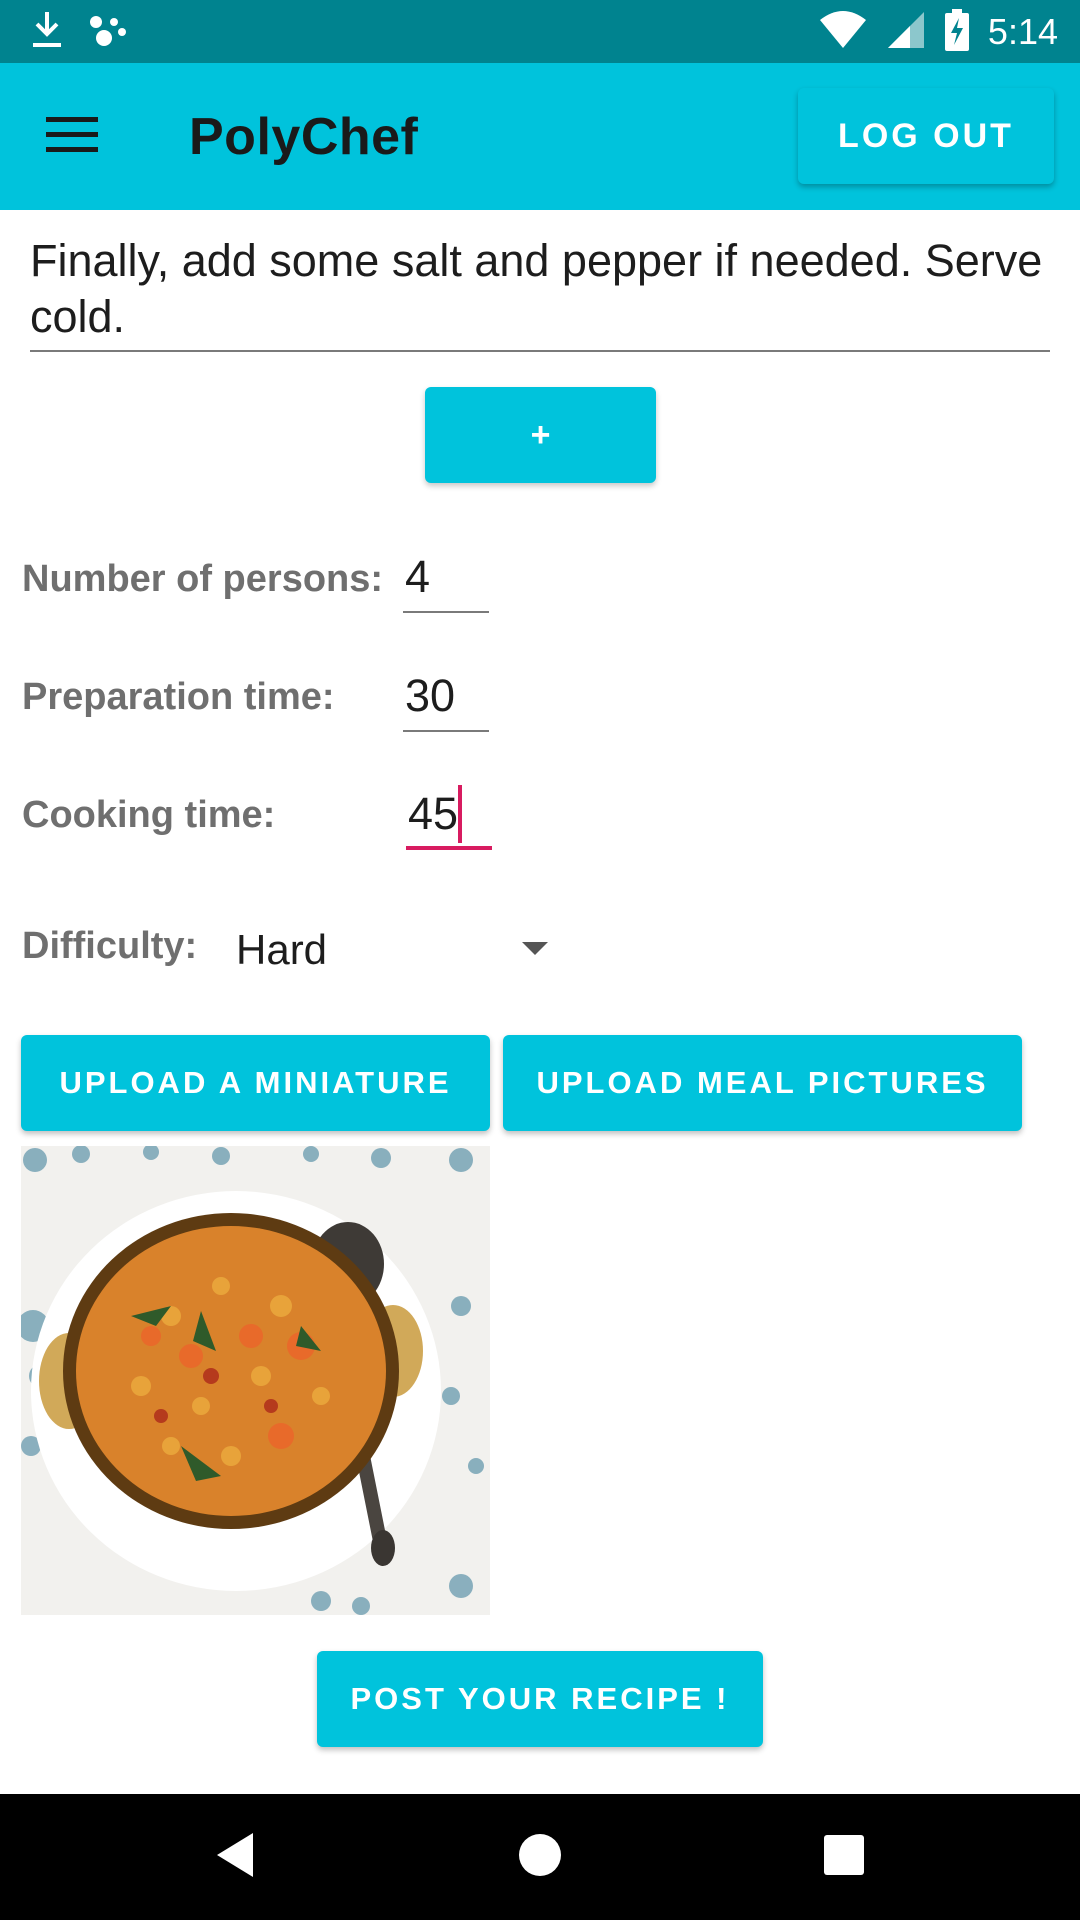 This screenshot has width=1080, height=1920. Describe the element at coordinates (540, 1699) in the screenshot. I see `post-recipe-button: POST YOUR RECIPE !` at that location.